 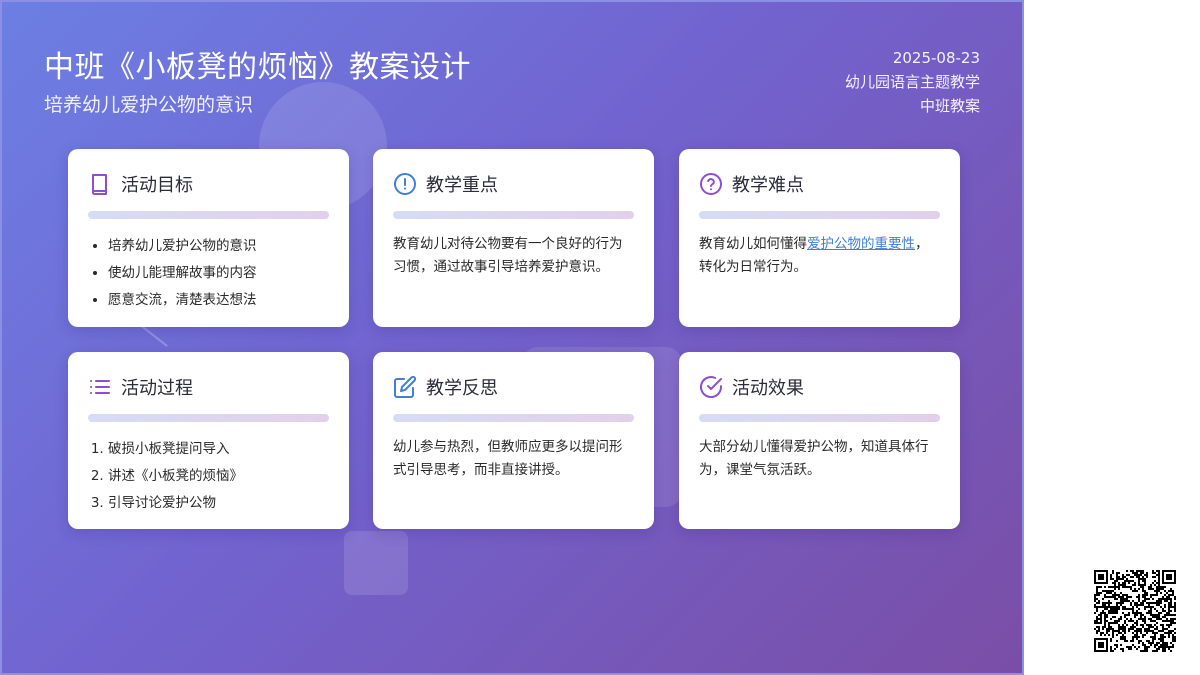 What do you see at coordinates (814, 255) in the screenshot?
I see `card-text: 教育幼儿如何懂得爱护公物的重要性，转化为日常行为。` at bounding box center [814, 255].